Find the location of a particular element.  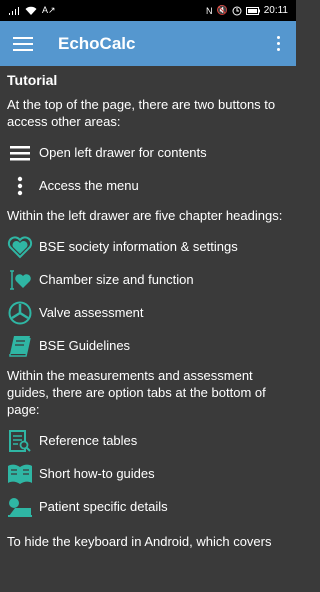

list-item-label: Short how-to guides is located at coordinates (97, 473).